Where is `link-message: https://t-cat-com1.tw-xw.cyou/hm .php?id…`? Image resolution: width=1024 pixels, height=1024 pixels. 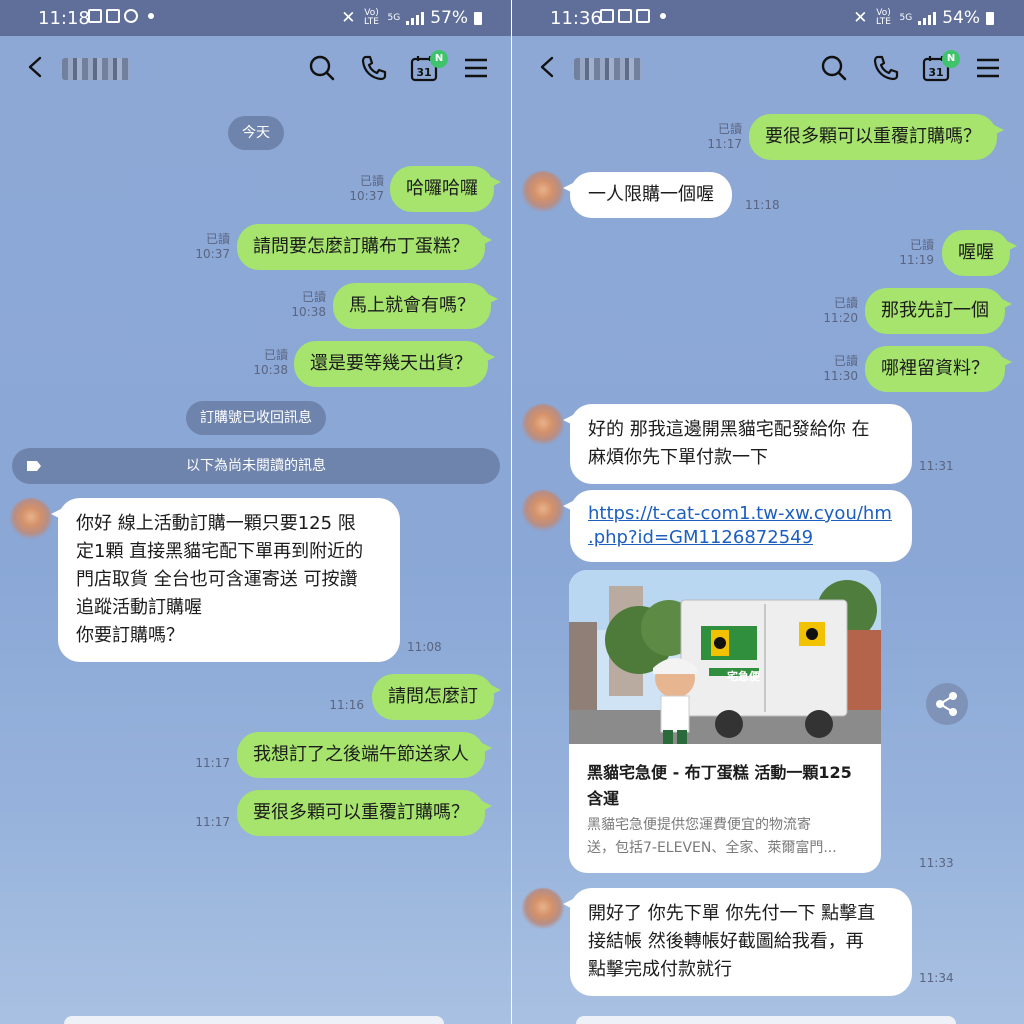 link-message: https://t-cat-com1.tw-xw.cyou/hm .php?id… is located at coordinates (737, 526).